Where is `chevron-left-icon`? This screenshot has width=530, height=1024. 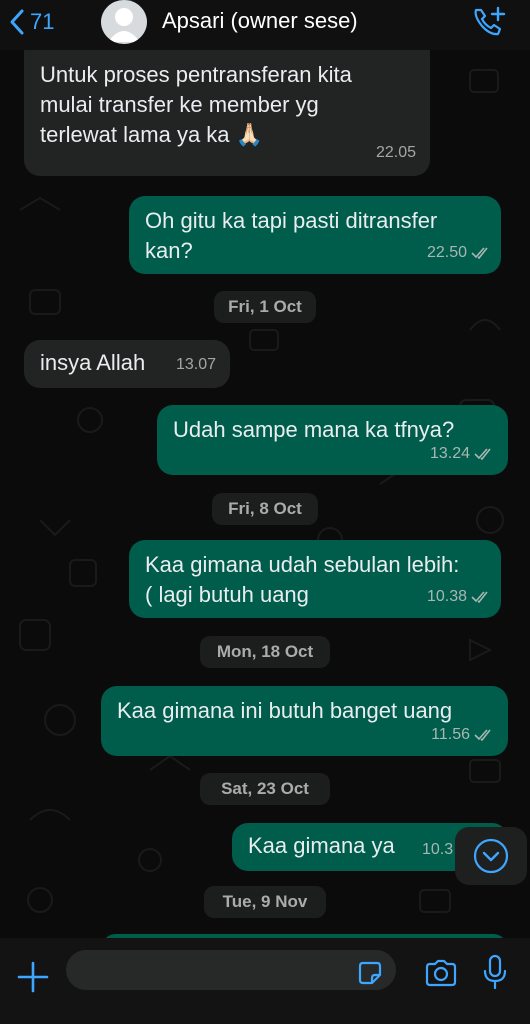
chevron-left-icon is located at coordinates (17, 22).